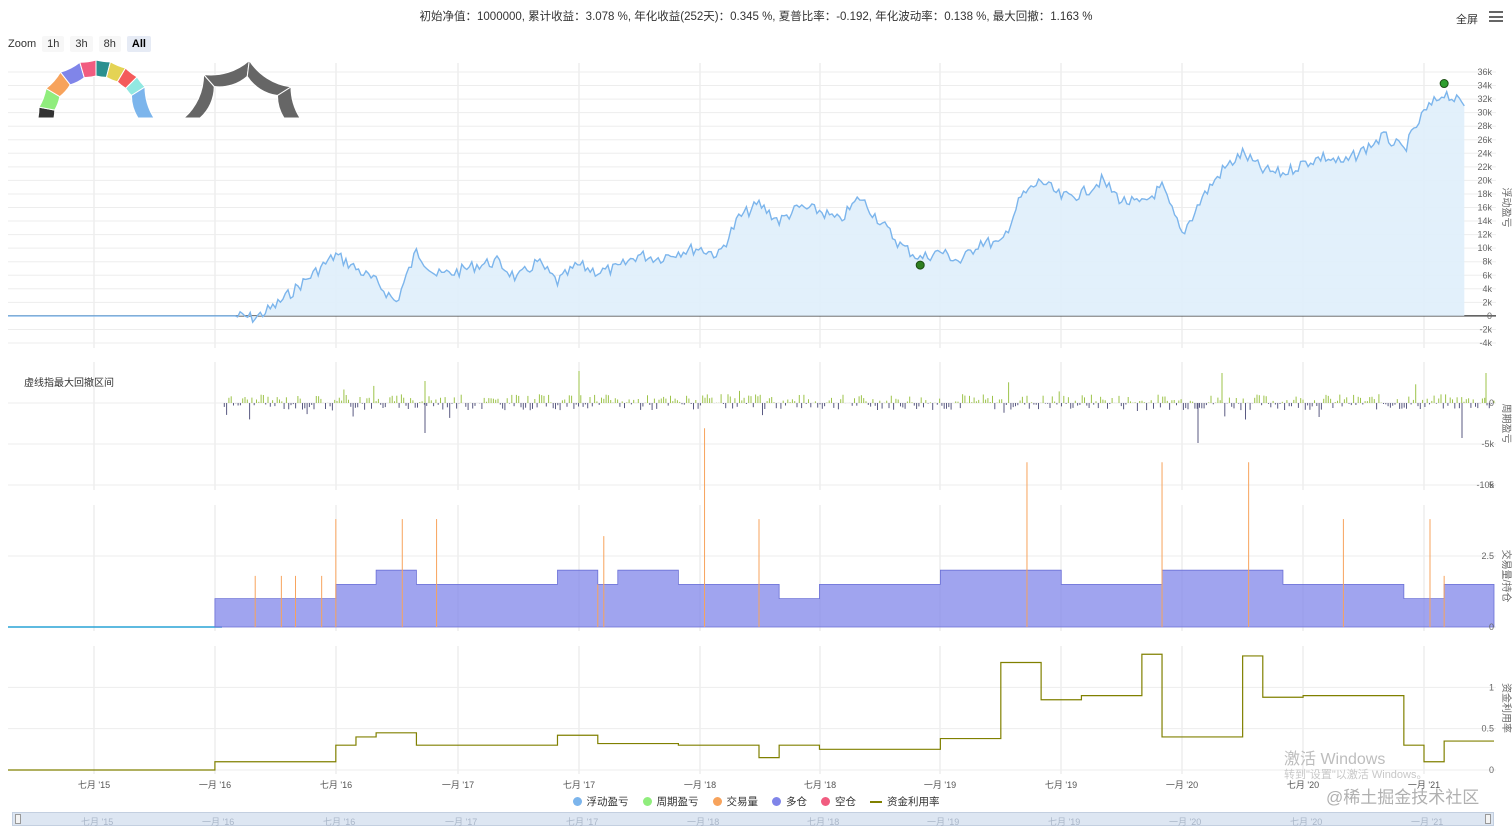  What do you see at coordinates (69, 382) in the screenshot?
I see `drawdown-annotation: 虚线指最大回撤区间` at bounding box center [69, 382].